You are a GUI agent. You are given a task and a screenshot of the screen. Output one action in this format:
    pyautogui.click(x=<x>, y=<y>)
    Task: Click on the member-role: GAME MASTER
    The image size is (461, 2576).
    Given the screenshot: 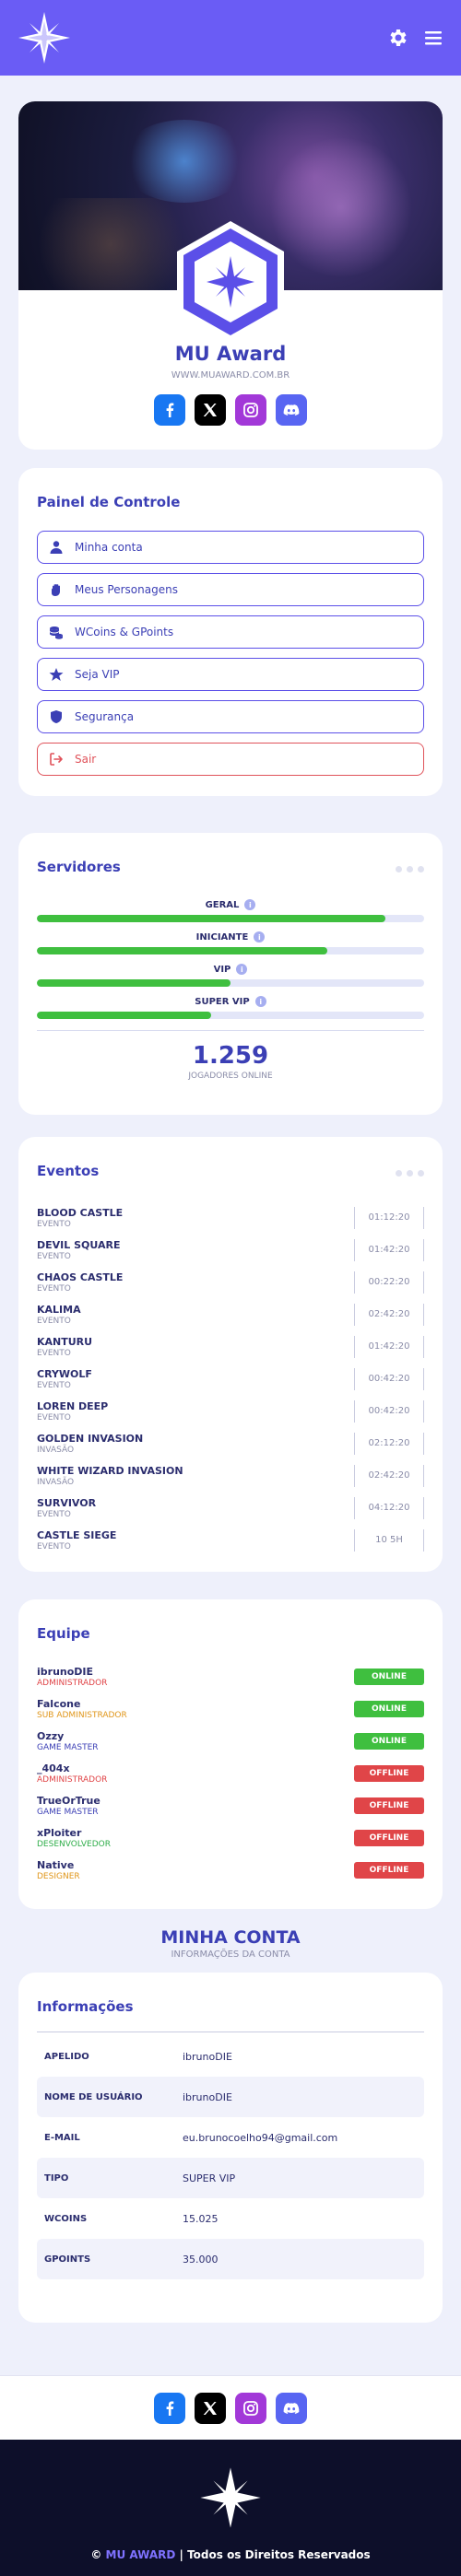 What is the action you would take?
    pyautogui.click(x=68, y=1812)
    